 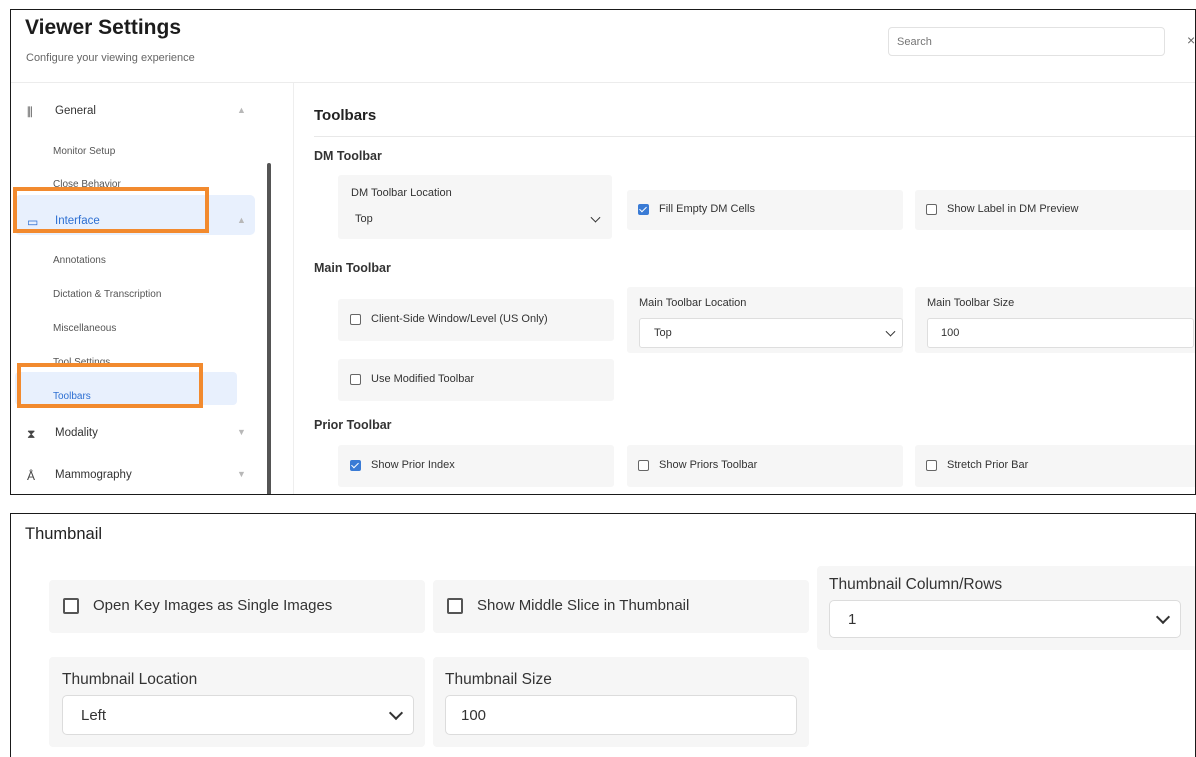 I want to click on sidebar-item-label: General, so click(x=75, y=111).